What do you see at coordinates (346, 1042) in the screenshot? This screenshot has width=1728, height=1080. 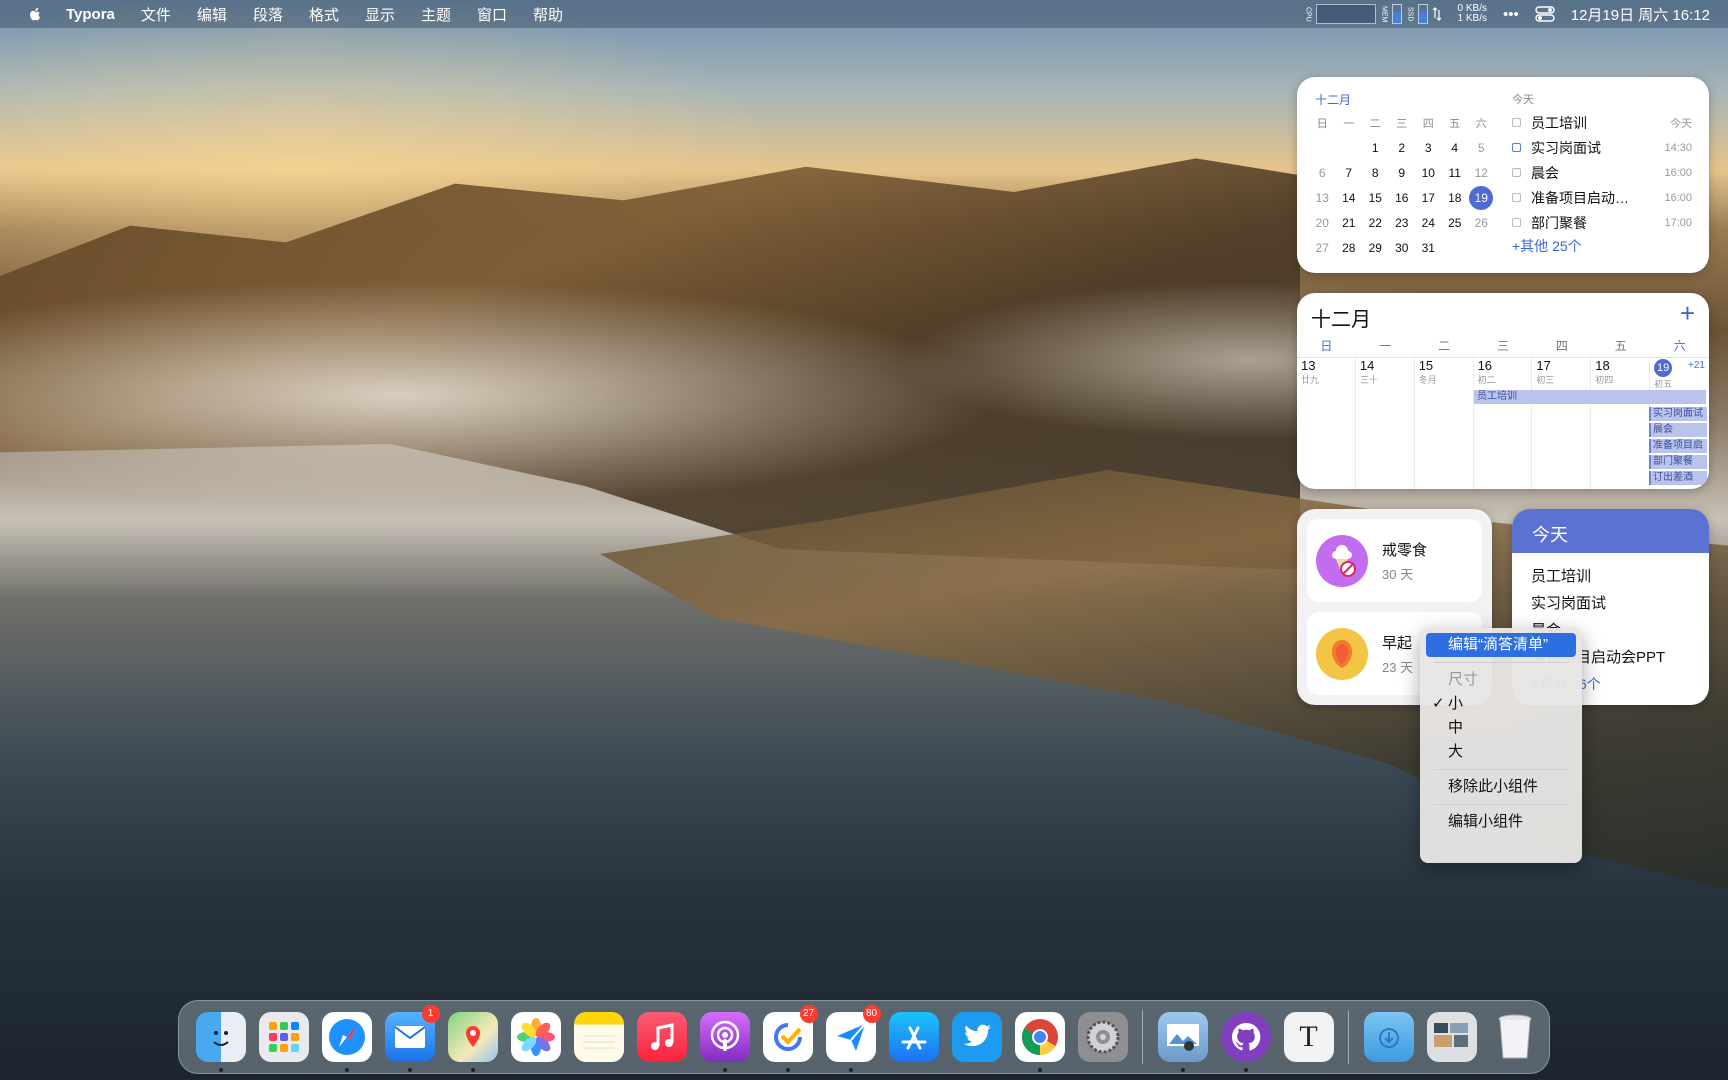 I see `safari-icon` at bounding box center [346, 1042].